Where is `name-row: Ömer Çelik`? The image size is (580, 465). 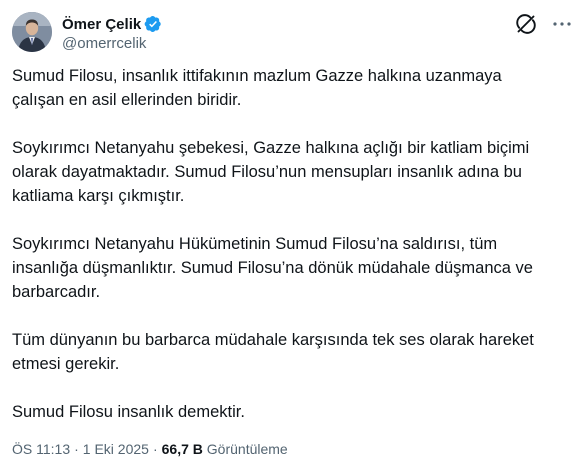 name-row: Ömer Çelik is located at coordinates (112, 24).